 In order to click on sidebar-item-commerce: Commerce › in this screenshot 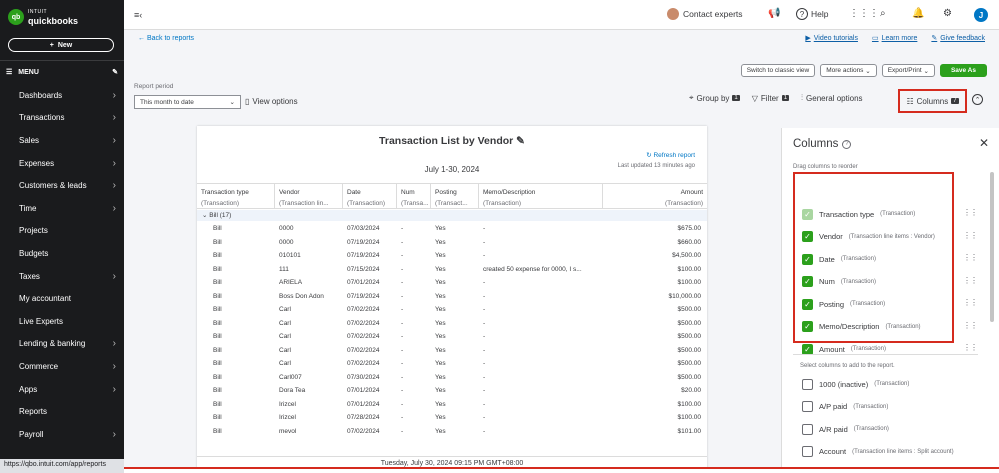, I will do `click(62, 366)`.